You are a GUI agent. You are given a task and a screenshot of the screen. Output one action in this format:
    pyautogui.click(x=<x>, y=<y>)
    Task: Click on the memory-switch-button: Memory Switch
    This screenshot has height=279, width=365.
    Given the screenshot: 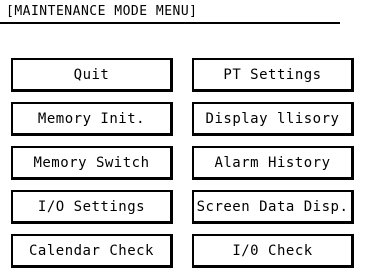 What is the action you would take?
    pyautogui.click(x=92, y=163)
    